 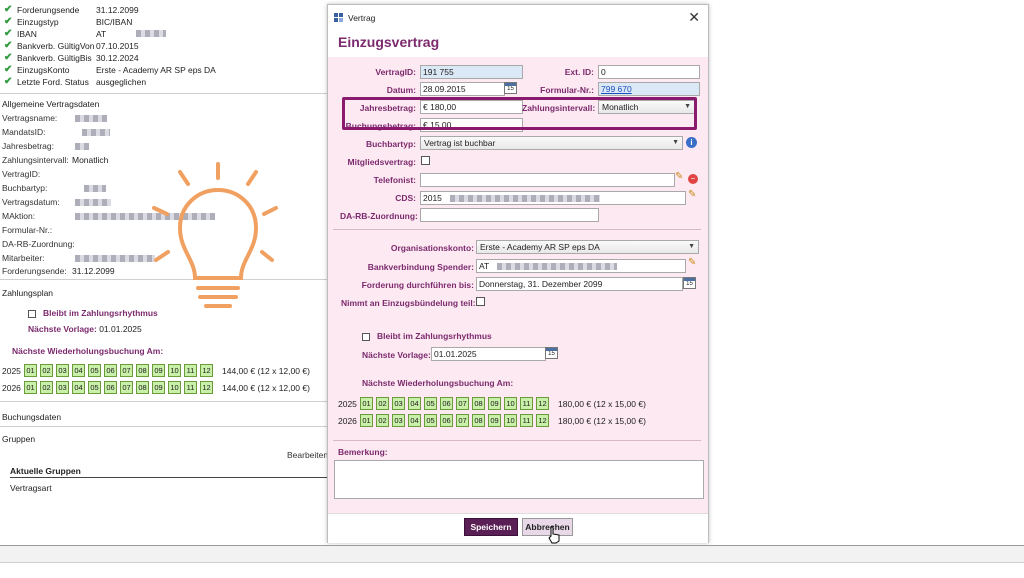 I want to click on darb-field, so click(x=509, y=215).